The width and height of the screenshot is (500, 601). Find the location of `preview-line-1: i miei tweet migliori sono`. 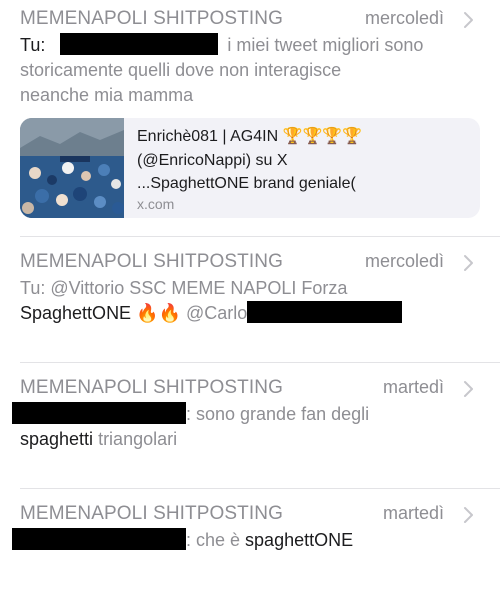

preview-line-1: i miei tweet migliori sono is located at coordinates (325, 45).